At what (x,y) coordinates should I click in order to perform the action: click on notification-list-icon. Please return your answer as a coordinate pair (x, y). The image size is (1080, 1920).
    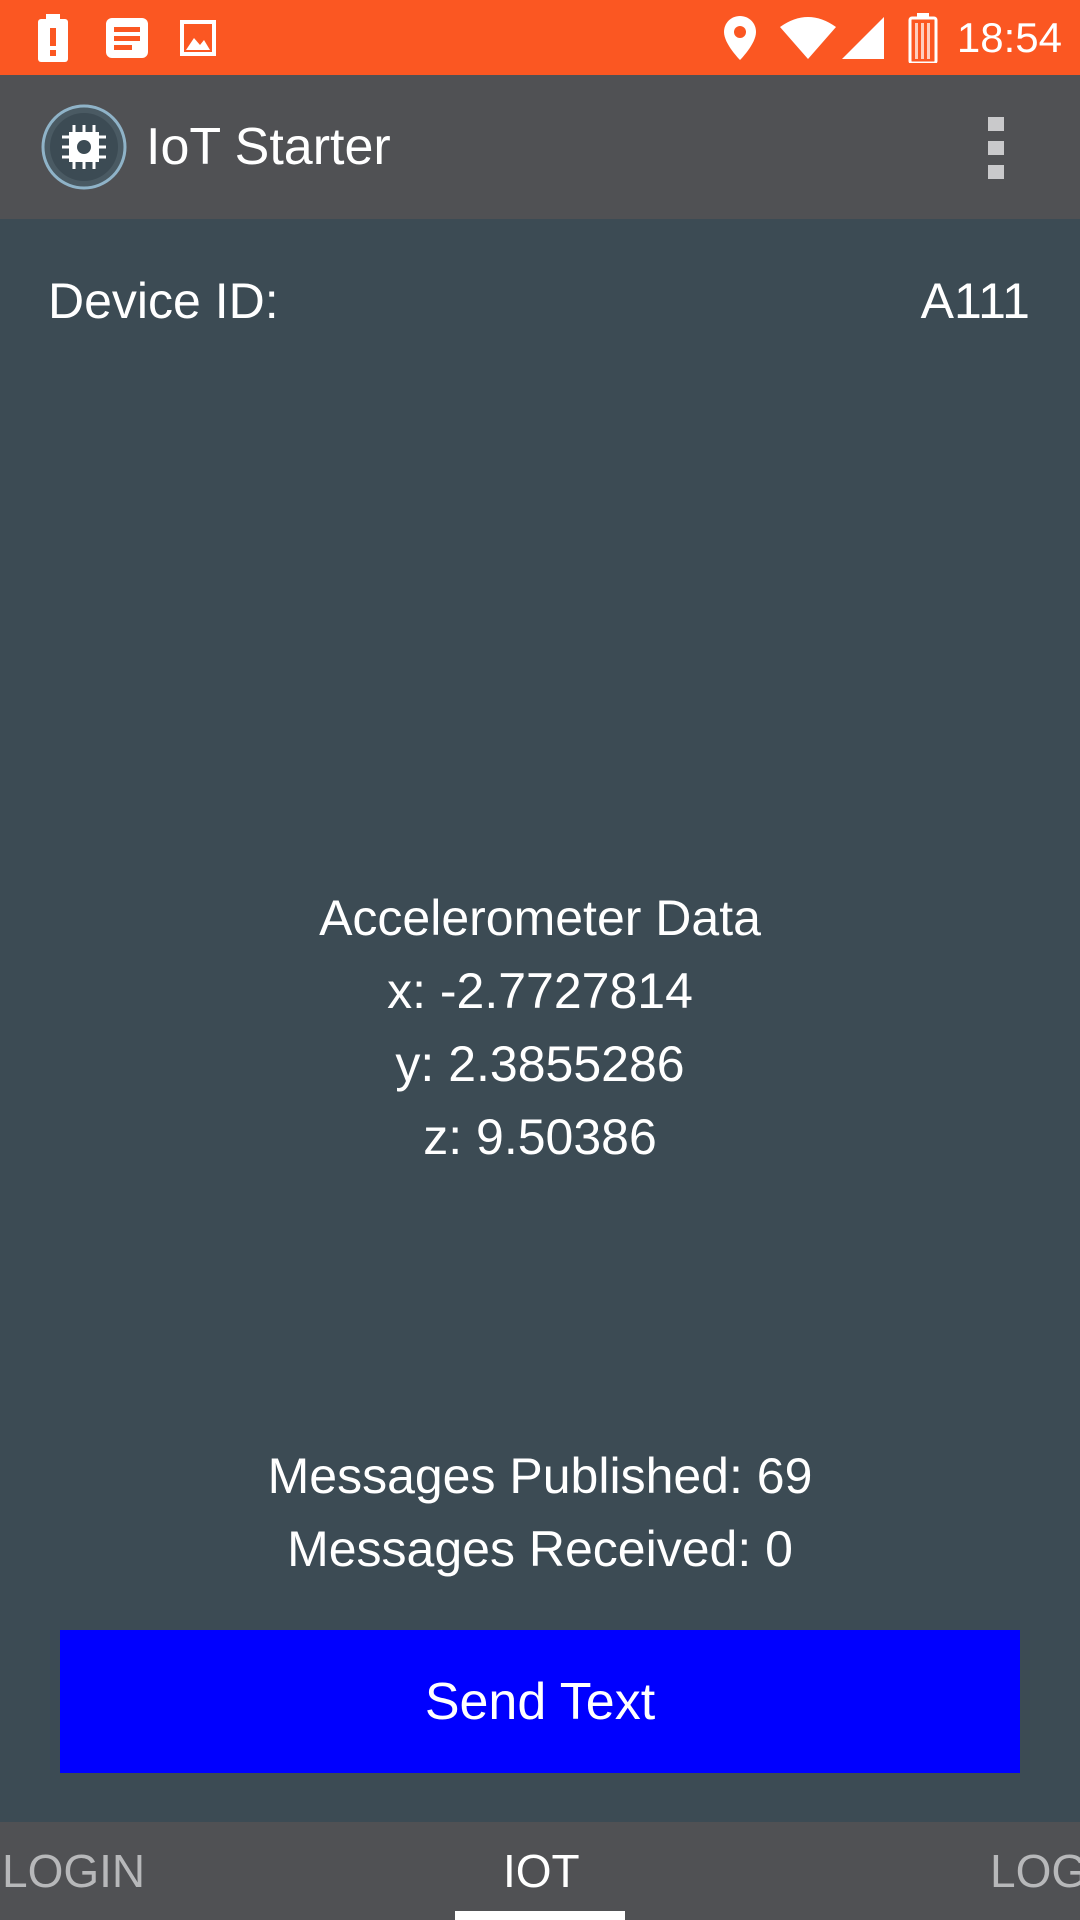
    Looking at the image, I should click on (127, 37).